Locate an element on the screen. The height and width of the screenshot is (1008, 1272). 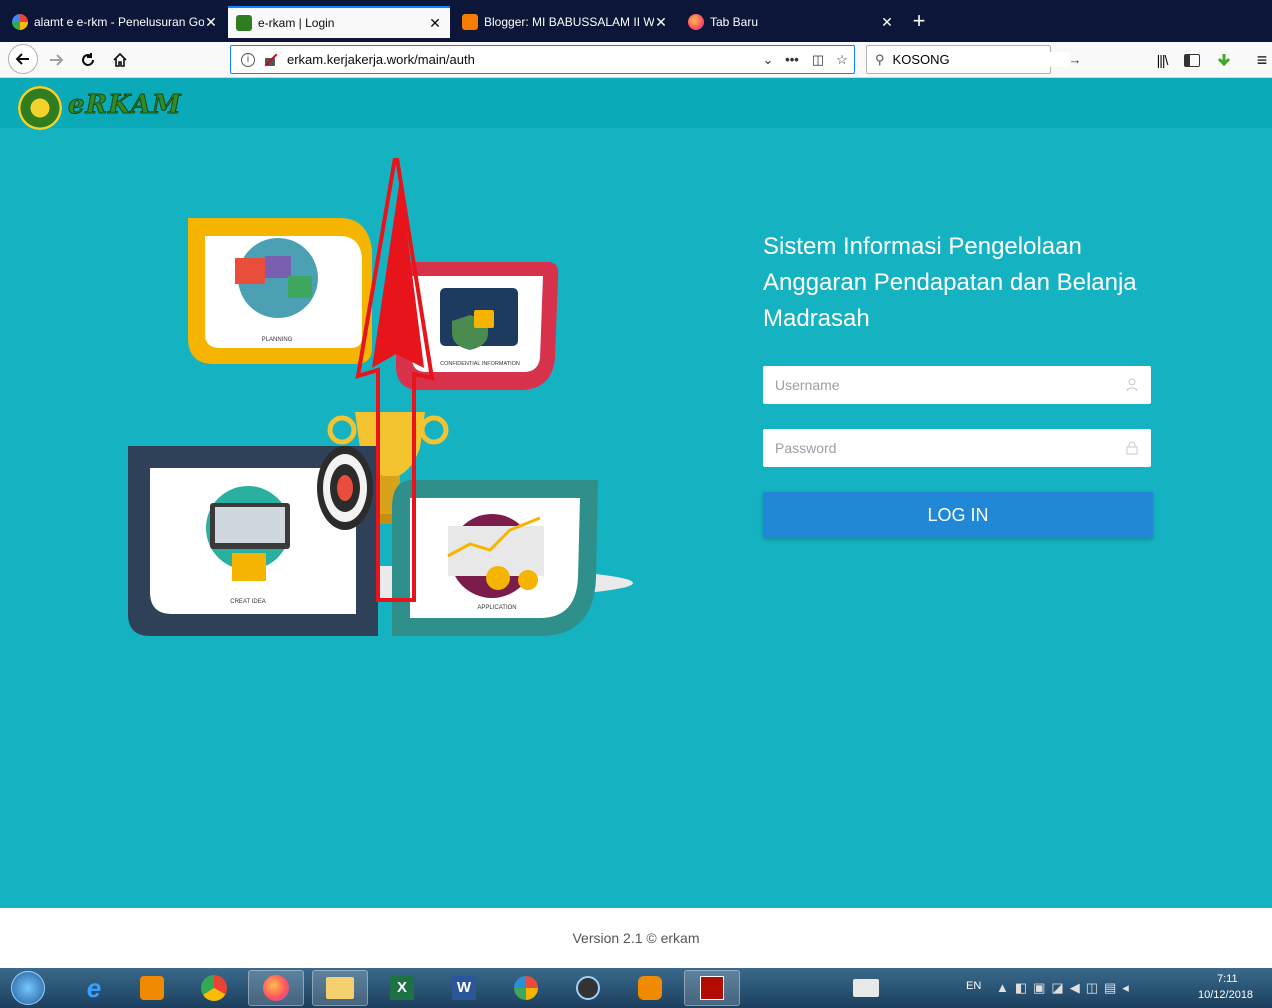
menu-button: ≡ is located at coordinates (1260, 60).